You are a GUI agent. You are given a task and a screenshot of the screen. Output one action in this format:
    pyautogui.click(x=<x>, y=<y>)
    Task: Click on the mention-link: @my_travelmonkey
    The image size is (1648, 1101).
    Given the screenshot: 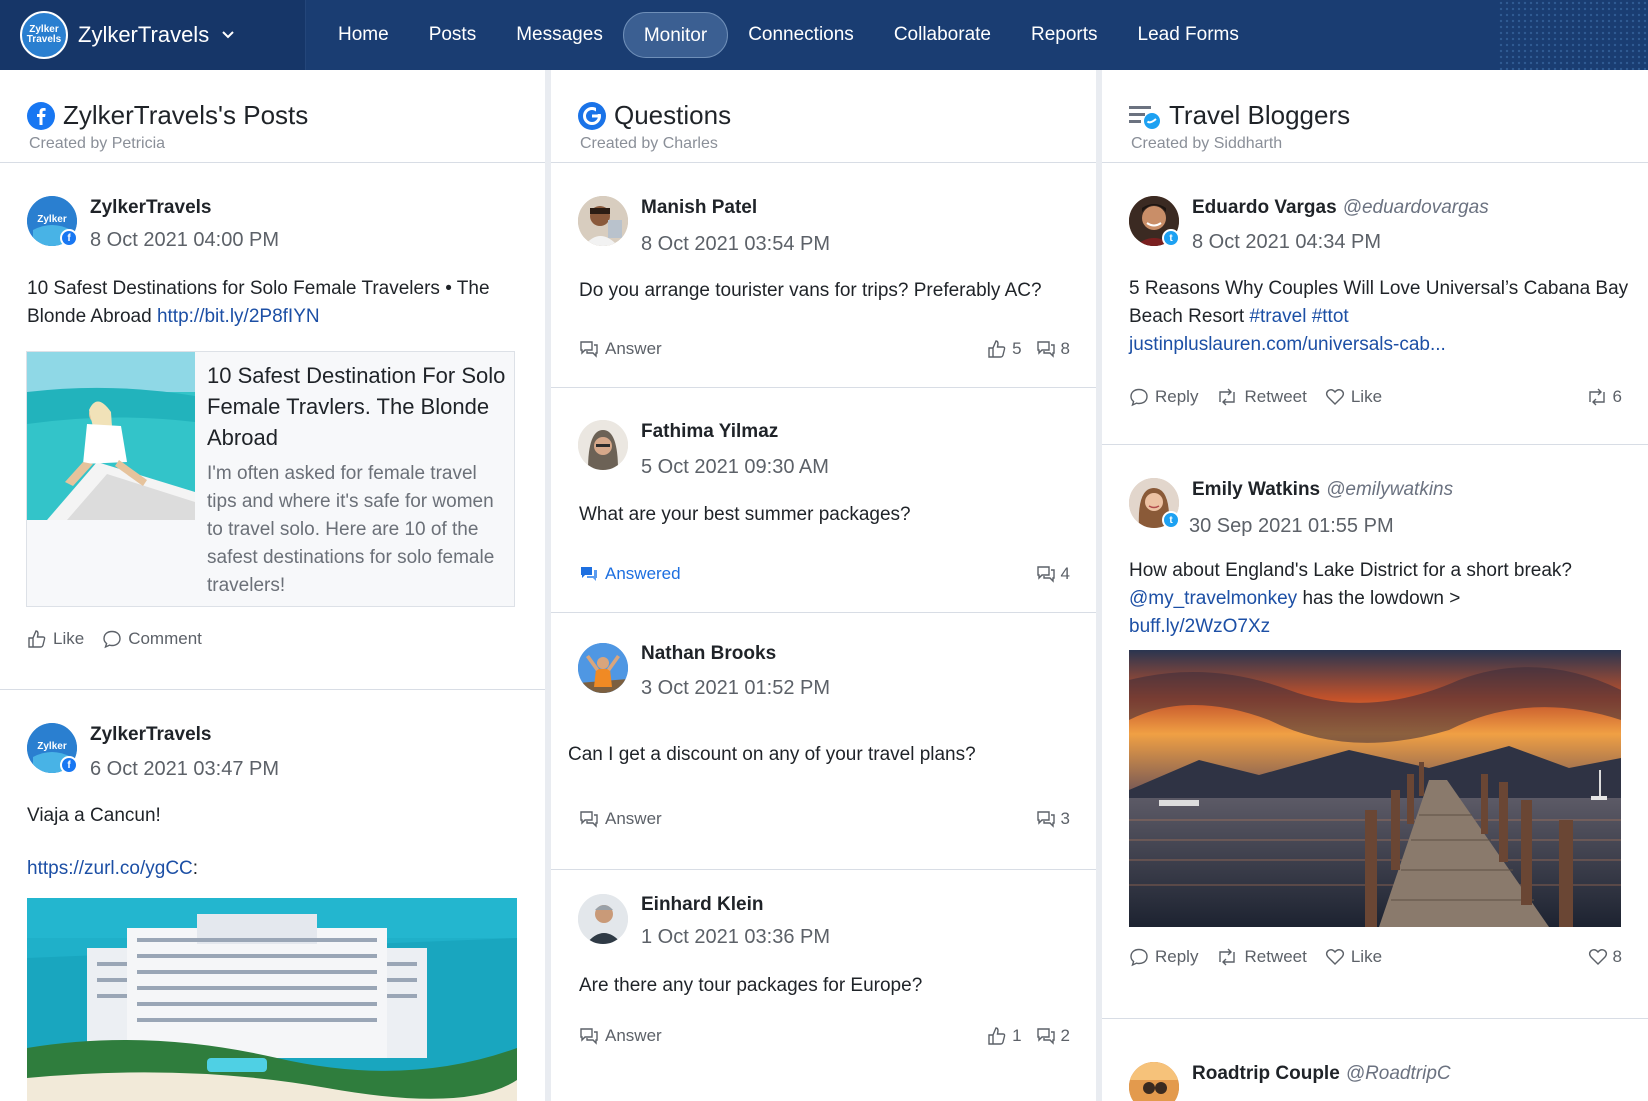 What is the action you would take?
    pyautogui.click(x=1213, y=598)
    